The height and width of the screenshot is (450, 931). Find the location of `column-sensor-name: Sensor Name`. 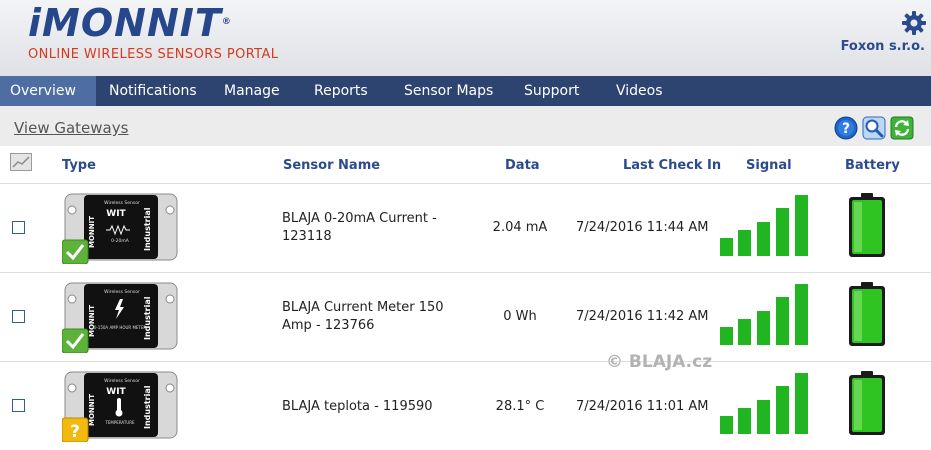

column-sensor-name: Sensor Name is located at coordinates (331, 165).